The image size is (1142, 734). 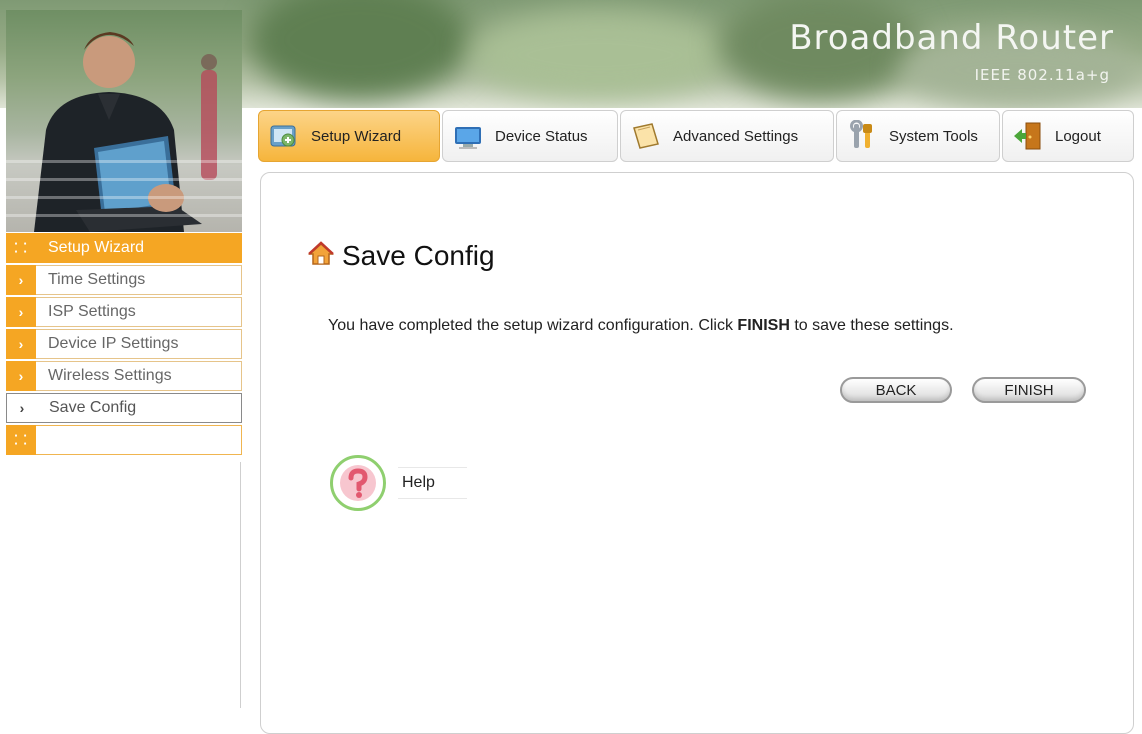 I want to click on help-question-icon, so click(x=358, y=483).